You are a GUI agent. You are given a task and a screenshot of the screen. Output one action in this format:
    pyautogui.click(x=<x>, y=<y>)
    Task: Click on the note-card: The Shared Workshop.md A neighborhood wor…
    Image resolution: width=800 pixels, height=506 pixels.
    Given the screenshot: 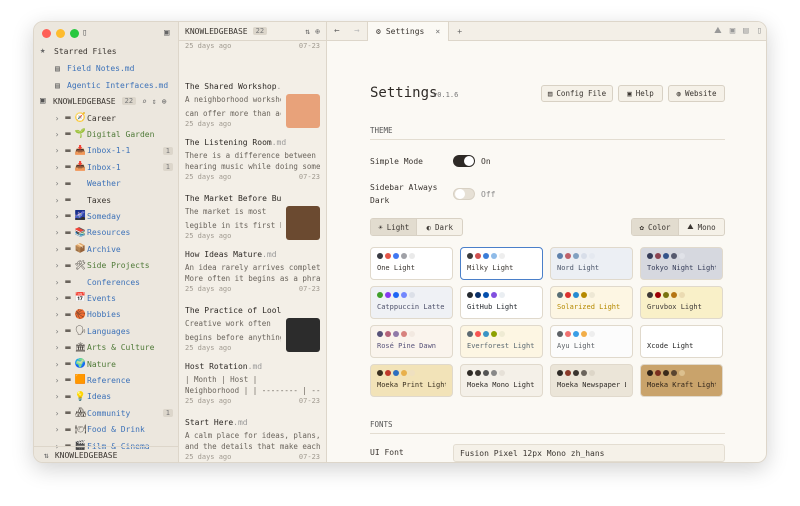 What is the action you would take?
    pyautogui.click(x=252, y=105)
    